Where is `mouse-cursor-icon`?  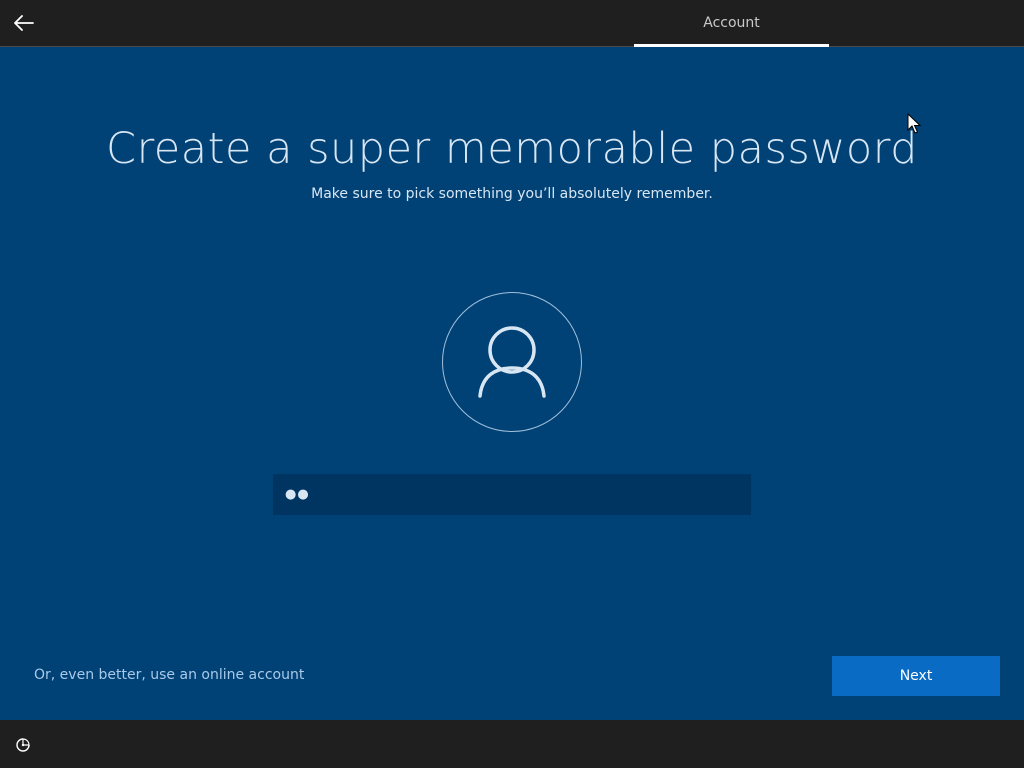 mouse-cursor-icon is located at coordinates (914, 123).